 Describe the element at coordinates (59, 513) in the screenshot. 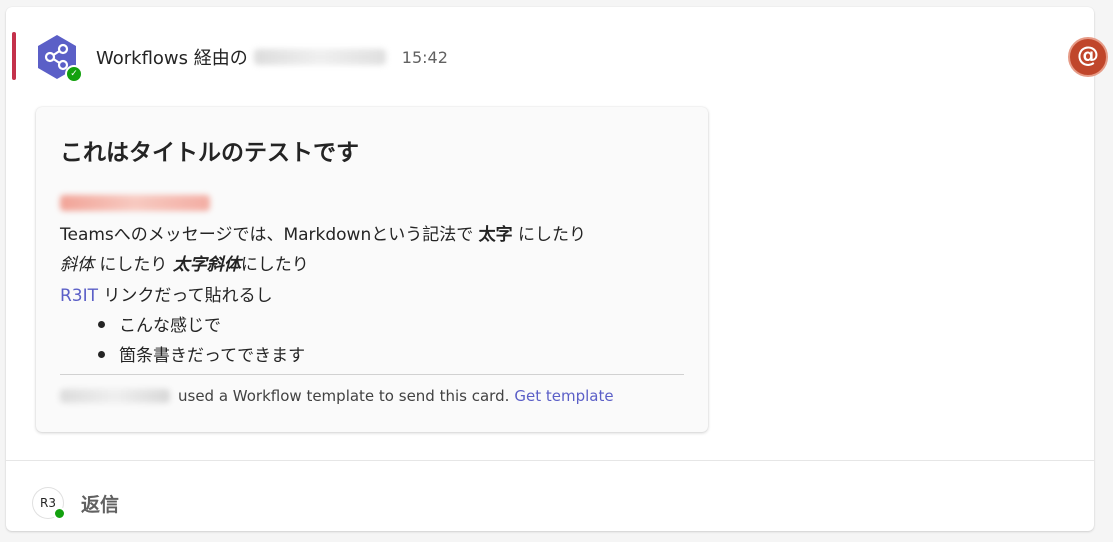

I see `presence-available-icon` at that location.